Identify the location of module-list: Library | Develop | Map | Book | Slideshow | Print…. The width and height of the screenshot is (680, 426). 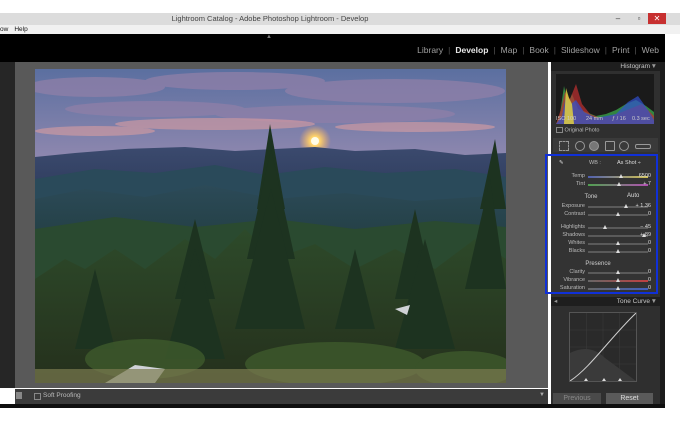
(538, 50).